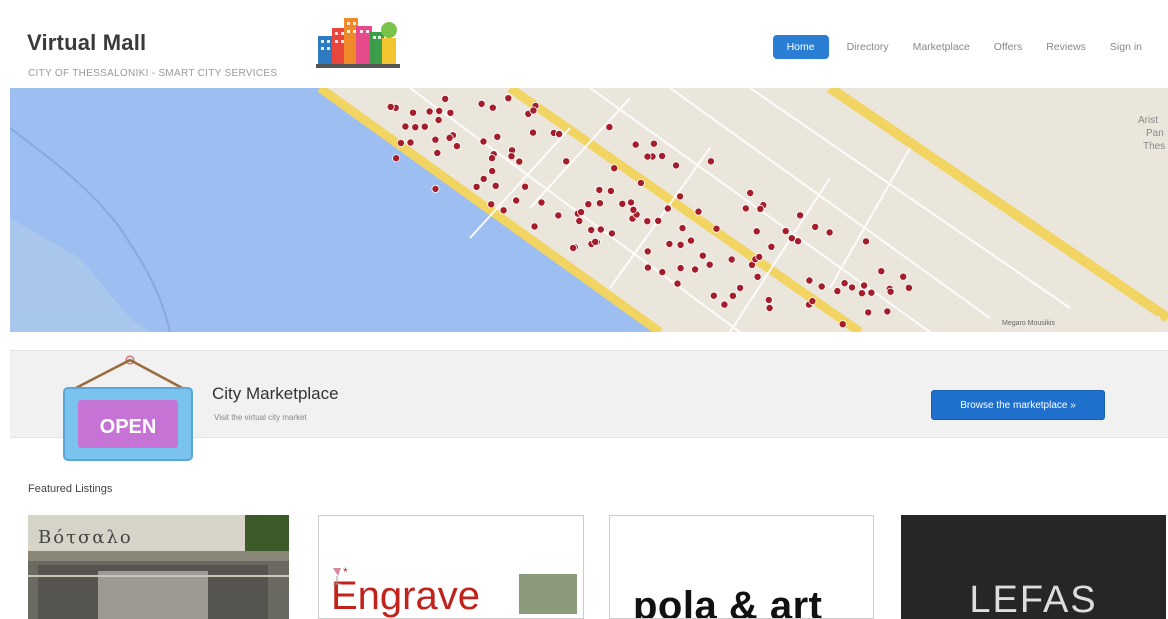  I want to click on listing-card-pola-art: pola & art, so click(741, 567).